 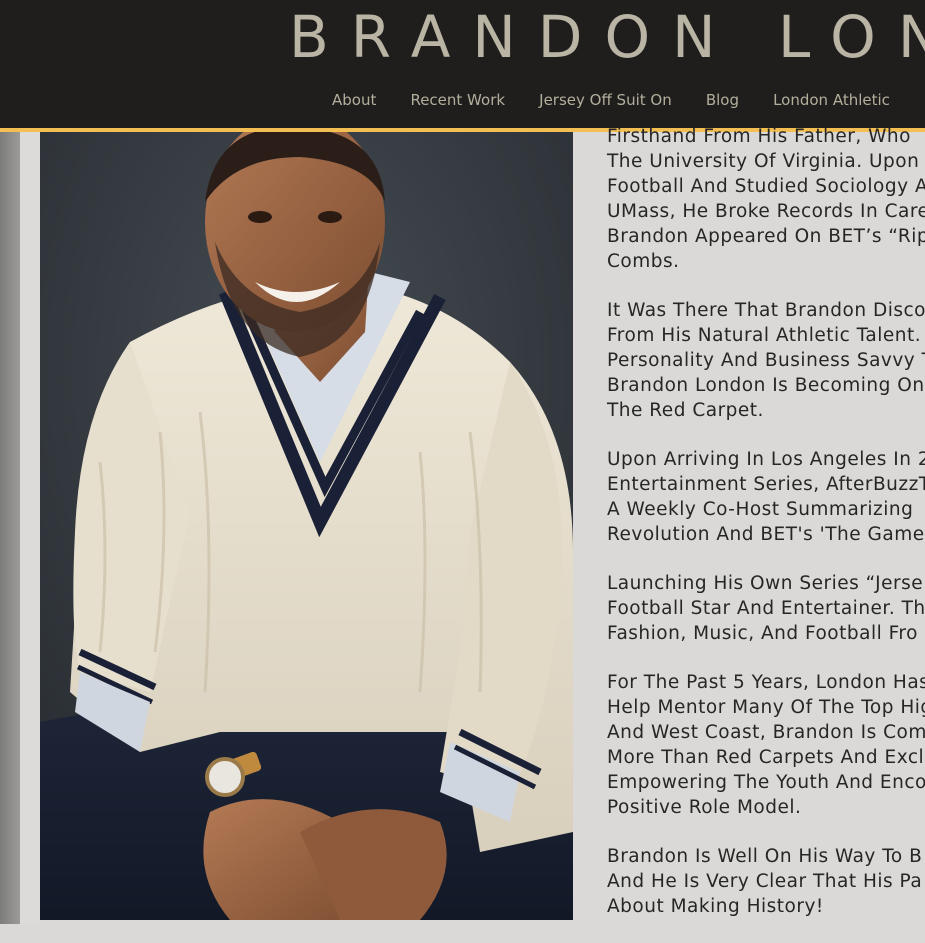 I want to click on nav-item-jersey-off-suit-on: Jersey Off Suit On, so click(x=605, y=100).